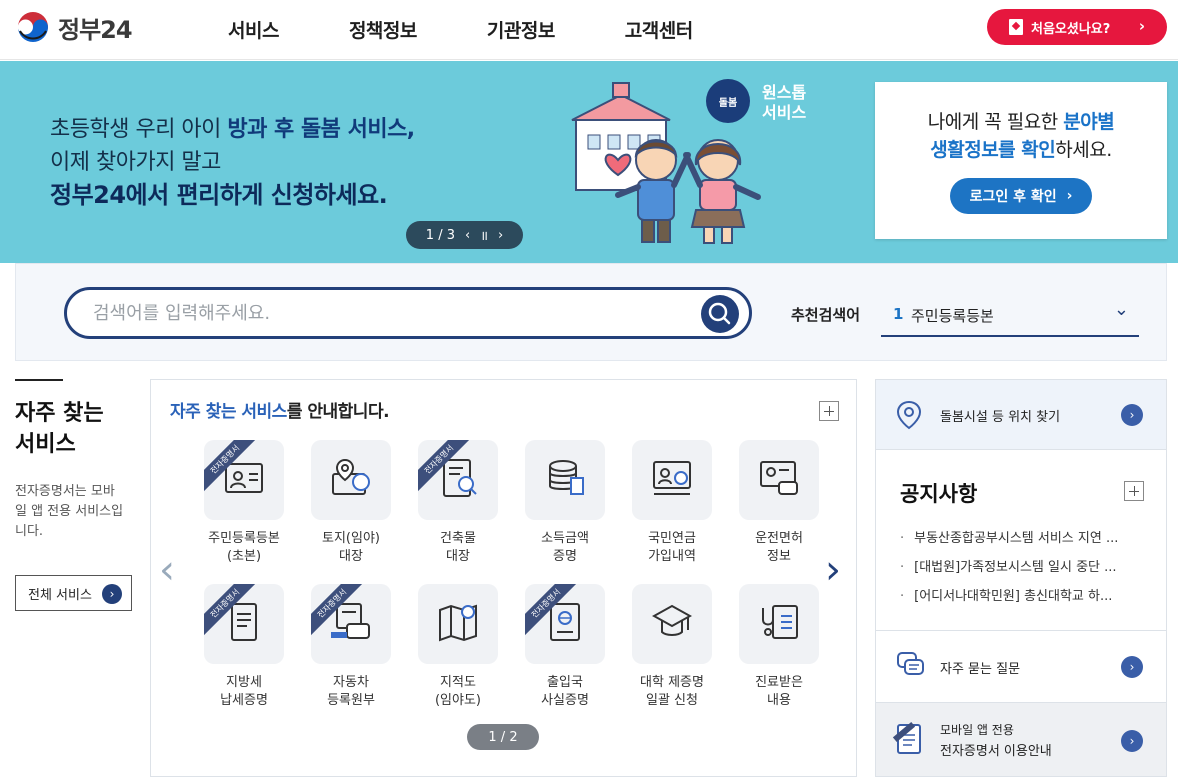  Describe the element at coordinates (167, 570) in the screenshot. I see `services-prev-button: ‹` at that location.